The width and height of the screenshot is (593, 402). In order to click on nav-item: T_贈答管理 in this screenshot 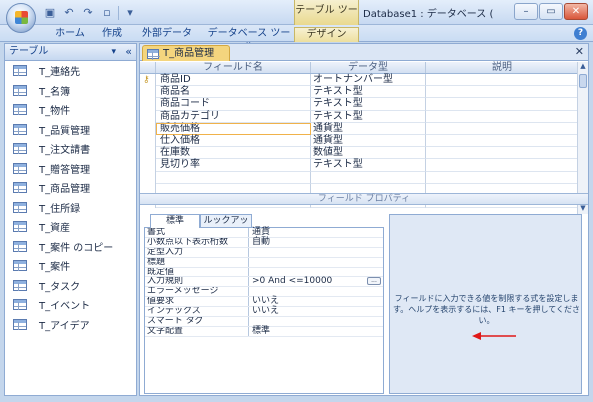, I will do `click(70, 169)`.